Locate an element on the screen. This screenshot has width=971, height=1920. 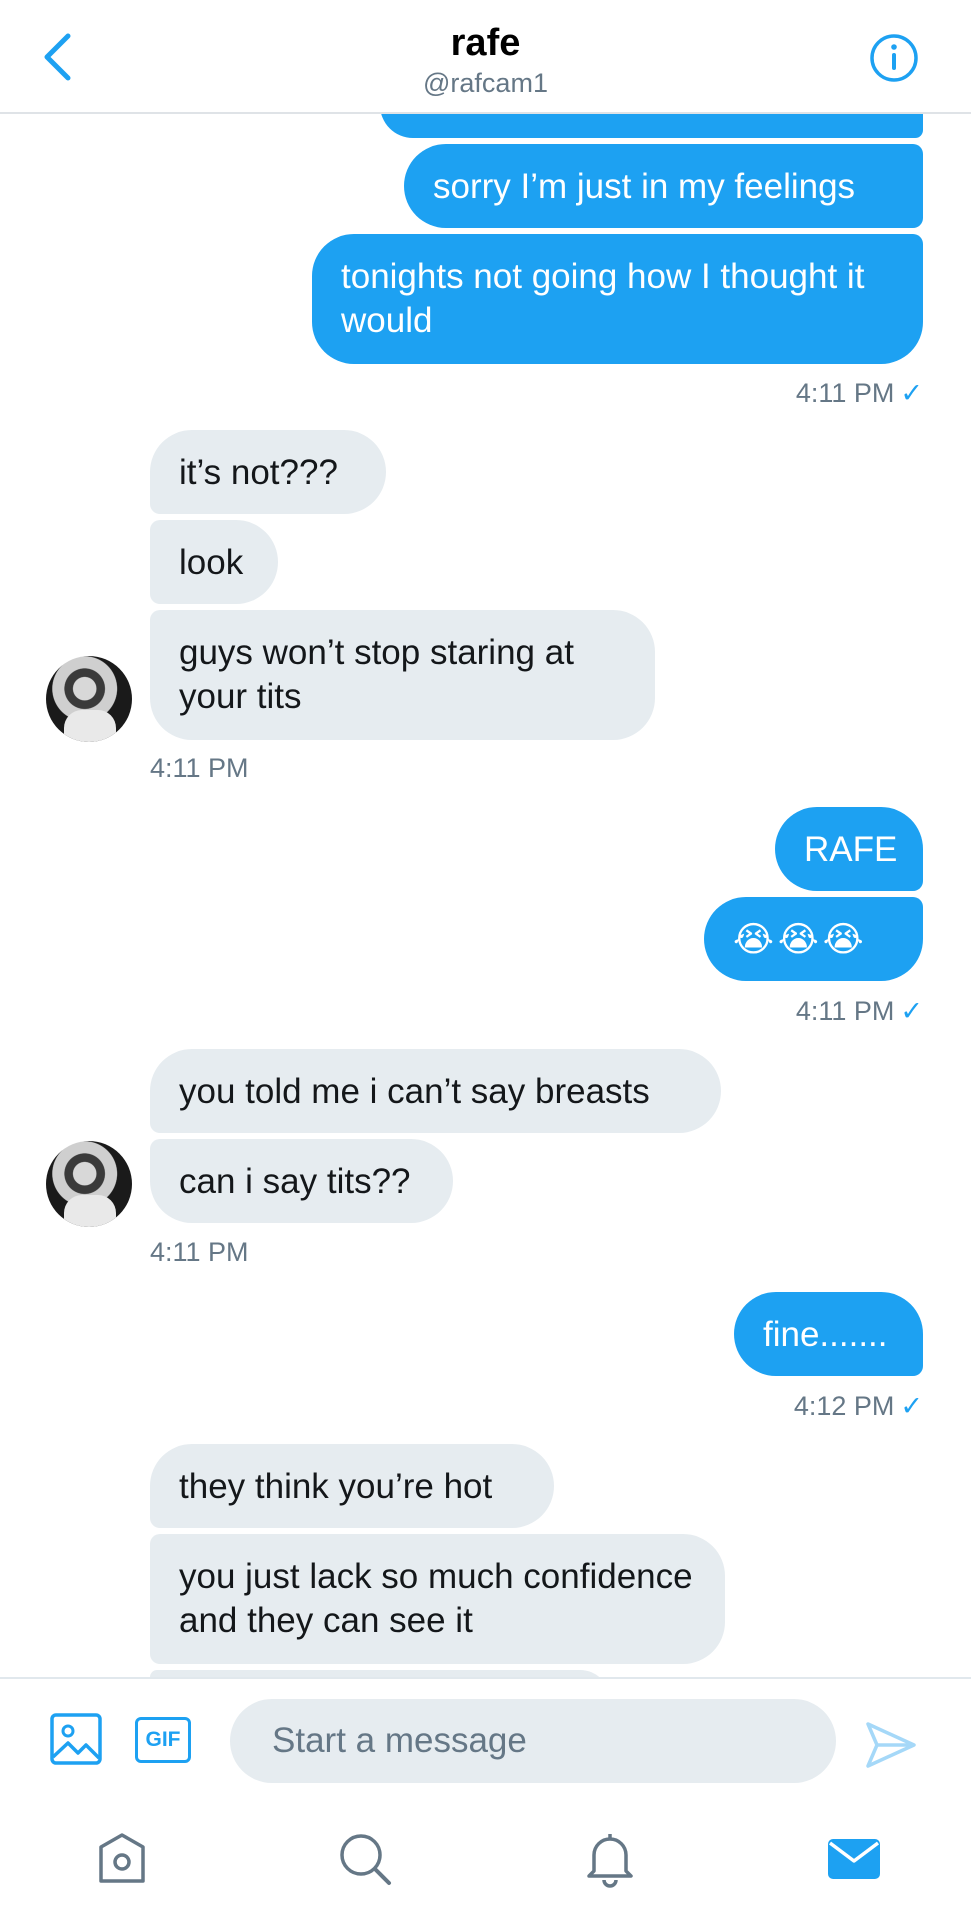
message-text: RAFE is located at coordinates (851, 849).